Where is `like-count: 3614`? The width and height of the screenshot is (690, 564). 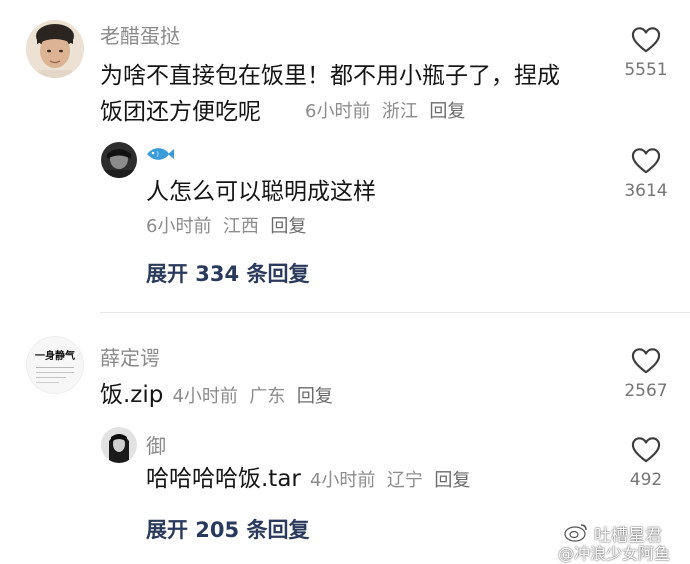
like-count: 3614 is located at coordinates (646, 191).